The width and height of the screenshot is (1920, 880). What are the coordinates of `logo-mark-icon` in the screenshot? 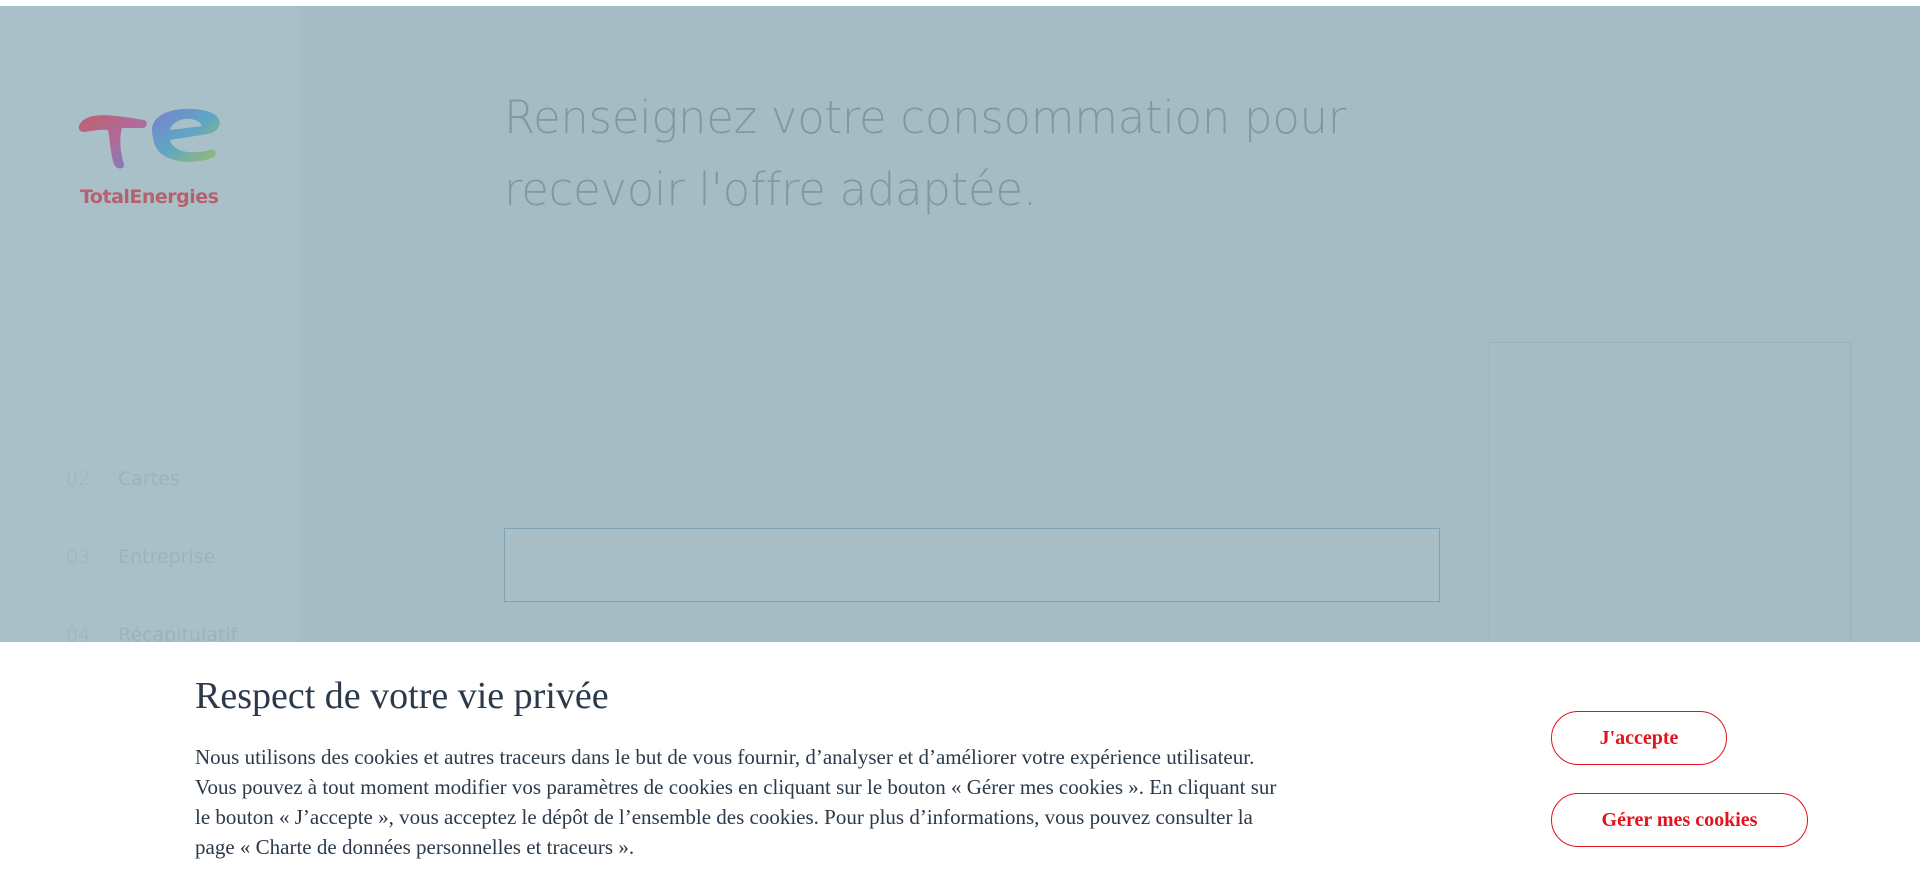 It's located at (149, 138).